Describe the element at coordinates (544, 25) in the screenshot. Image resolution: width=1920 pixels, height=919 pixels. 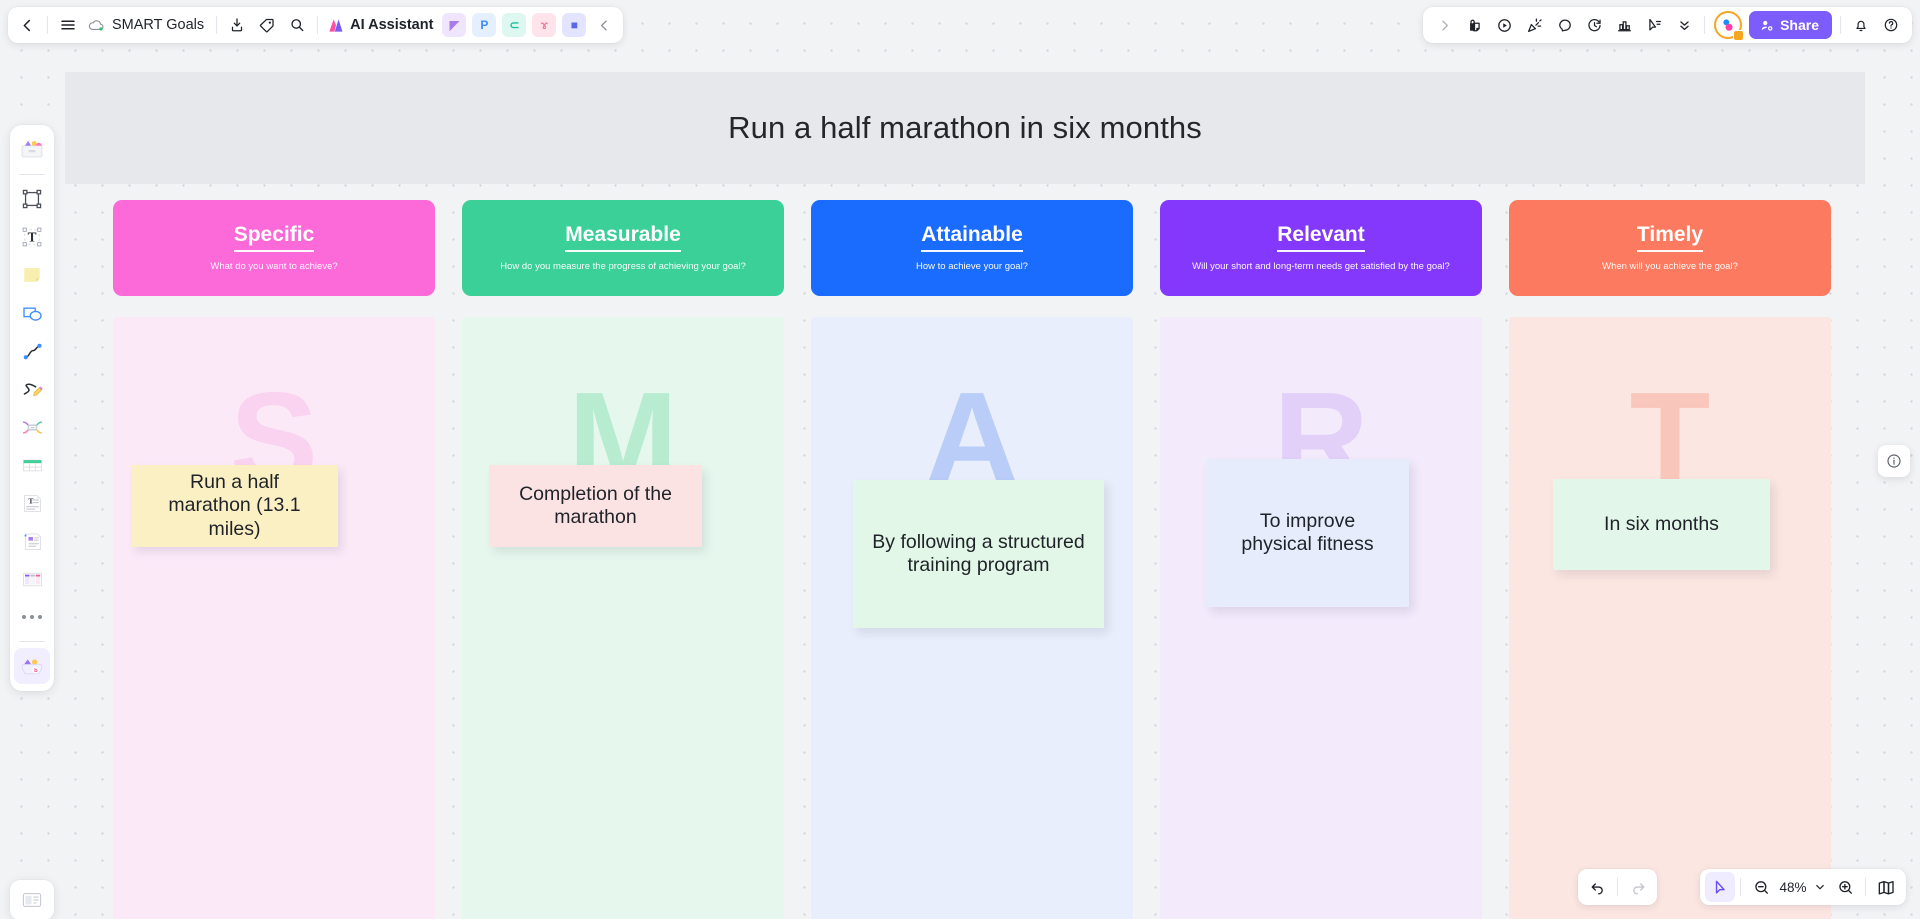
I see `flowchart-app: ɤ` at that location.